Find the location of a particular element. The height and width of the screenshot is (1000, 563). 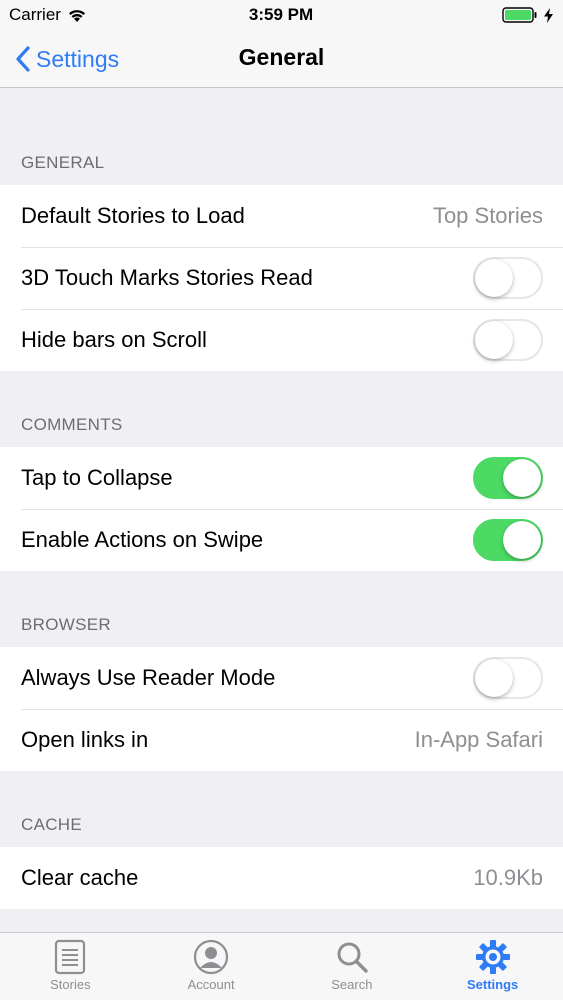

row-default-stories: Default Stories to Load Top Stories is located at coordinates (281, 216).